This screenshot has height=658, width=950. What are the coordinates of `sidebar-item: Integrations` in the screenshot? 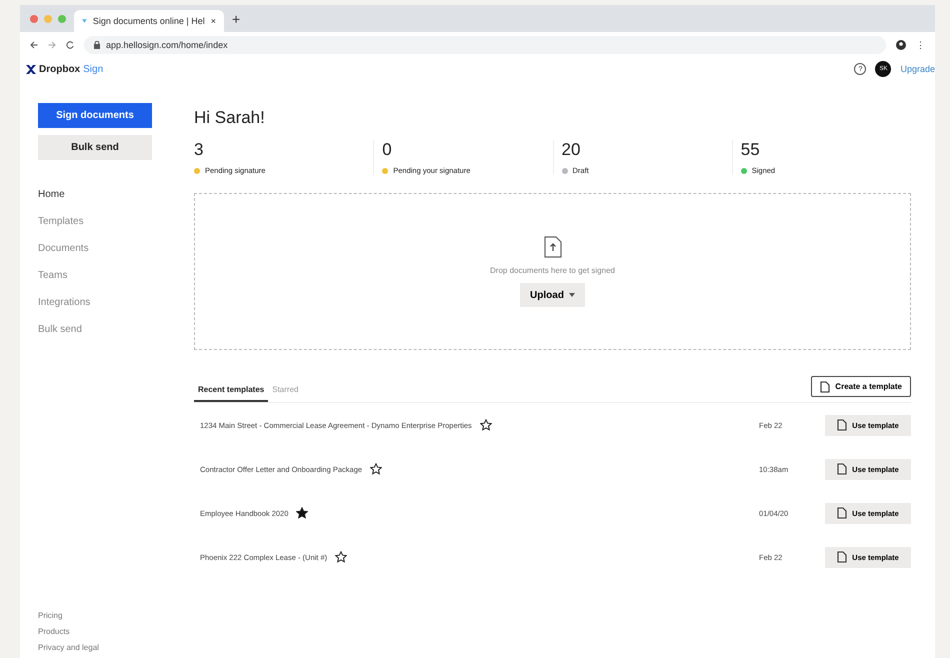 It's located at (106, 304).